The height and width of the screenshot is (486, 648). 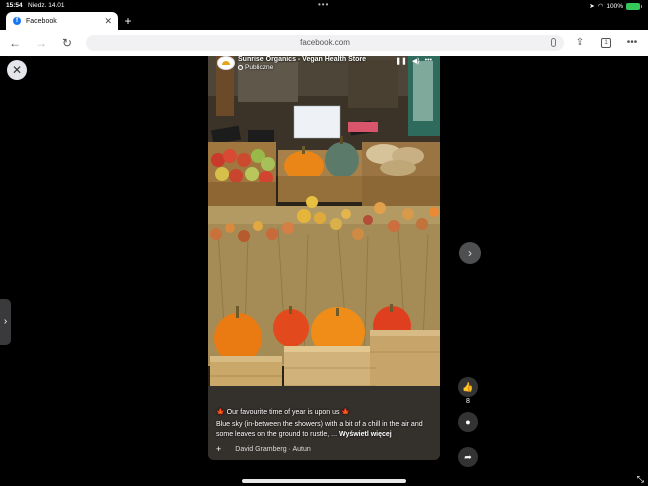 I want to click on tab-title: Facebook, so click(x=41, y=21).